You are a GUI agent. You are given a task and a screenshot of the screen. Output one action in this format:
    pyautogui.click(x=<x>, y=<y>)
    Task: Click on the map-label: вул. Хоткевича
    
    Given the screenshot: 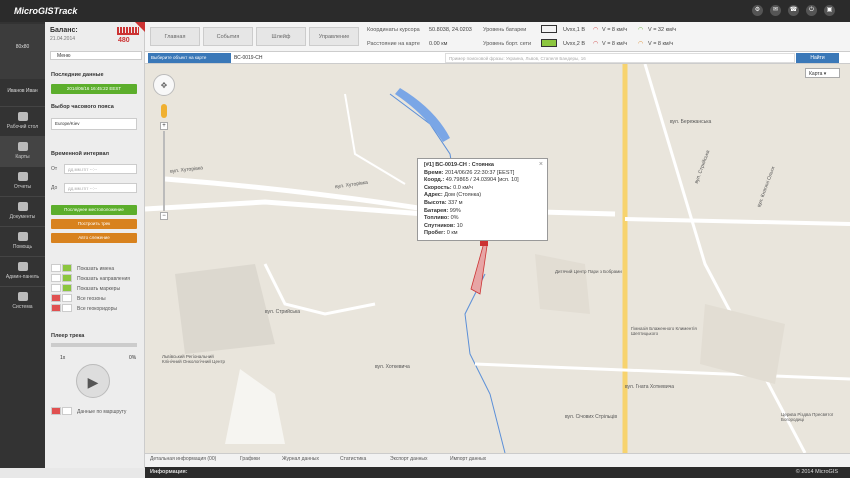 What is the action you would take?
    pyautogui.click(x=392, y=367)
    